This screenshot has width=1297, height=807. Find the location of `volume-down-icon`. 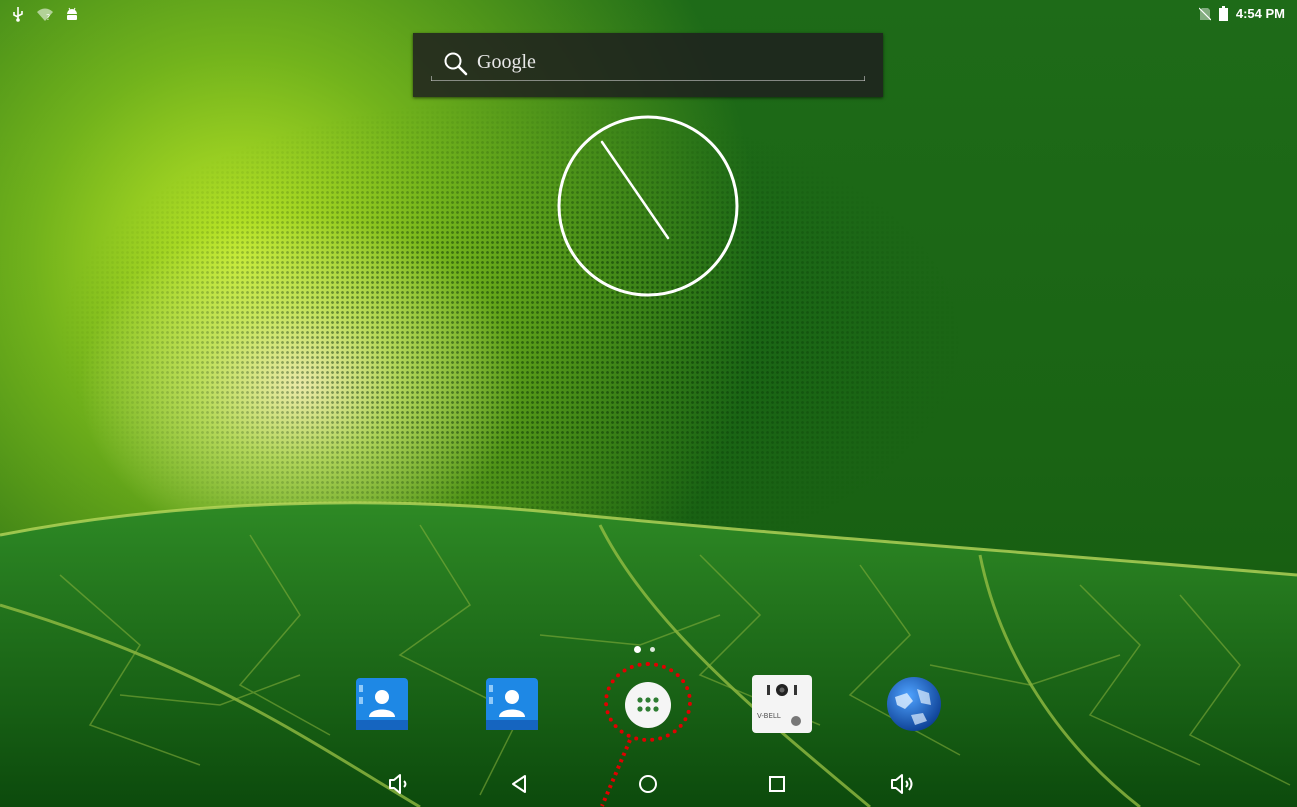

volume-down-icon is located at coordinates (398, 784).